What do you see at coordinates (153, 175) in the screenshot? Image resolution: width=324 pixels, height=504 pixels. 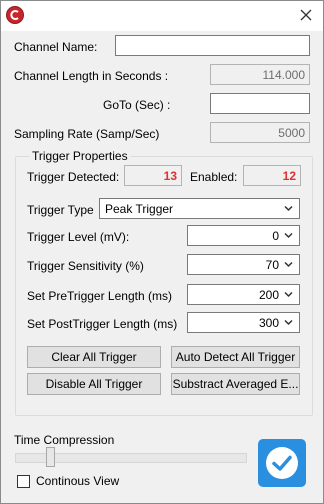 I see `trigger-detected-field` at bounding box center [153, 175].